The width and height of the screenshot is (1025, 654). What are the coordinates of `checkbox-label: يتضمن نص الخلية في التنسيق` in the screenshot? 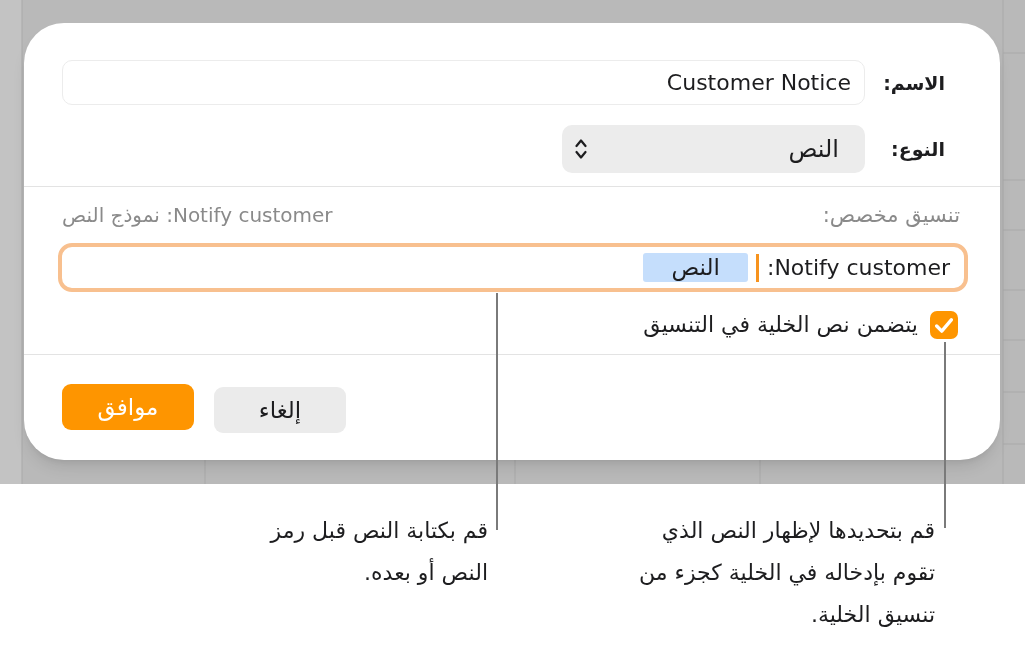 It's located at (780, 325).